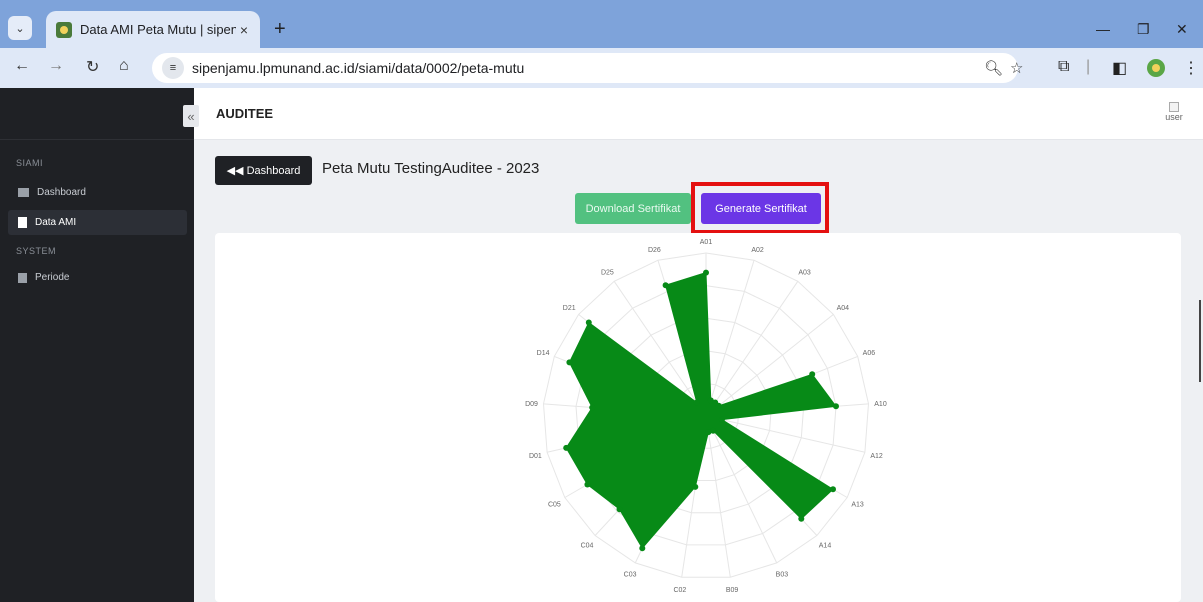 The width and height of the screenshot is (1203, 602). I want to click on sidebar-item-label: Data AMI, so click(56, 222).